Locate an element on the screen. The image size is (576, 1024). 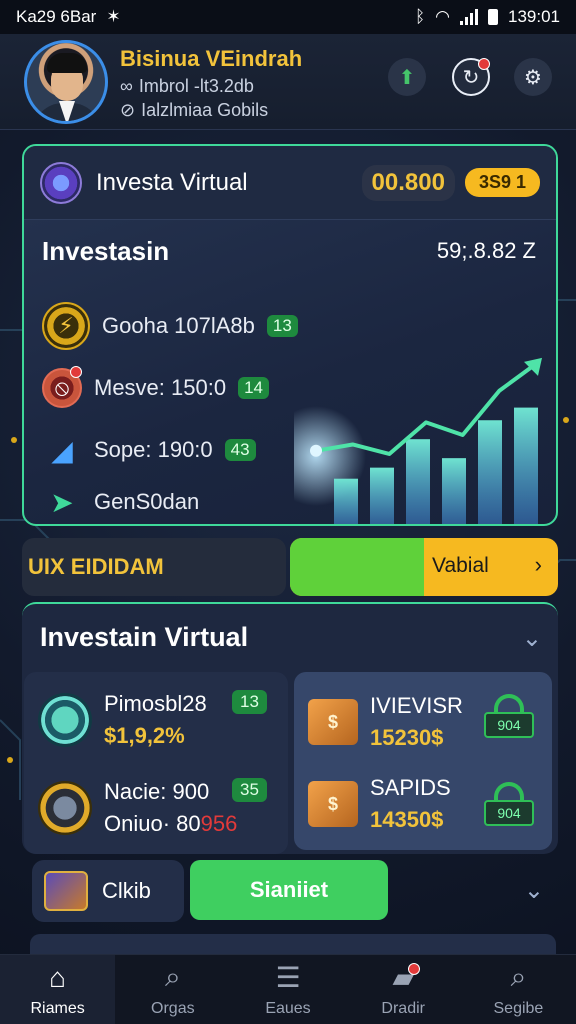
list-item: $ IVIEVISR 15230$ is located at coordinates (385, 722).